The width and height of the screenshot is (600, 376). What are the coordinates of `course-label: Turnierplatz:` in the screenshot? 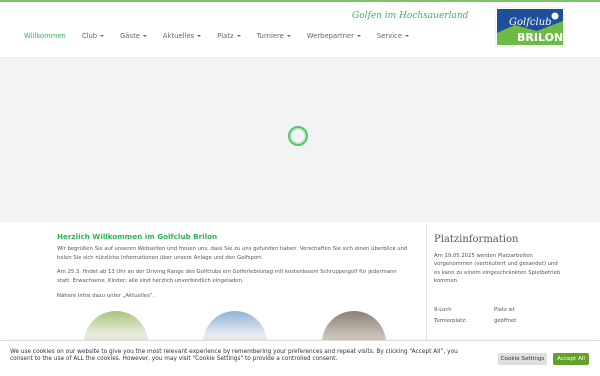 It's located at (450, 321).